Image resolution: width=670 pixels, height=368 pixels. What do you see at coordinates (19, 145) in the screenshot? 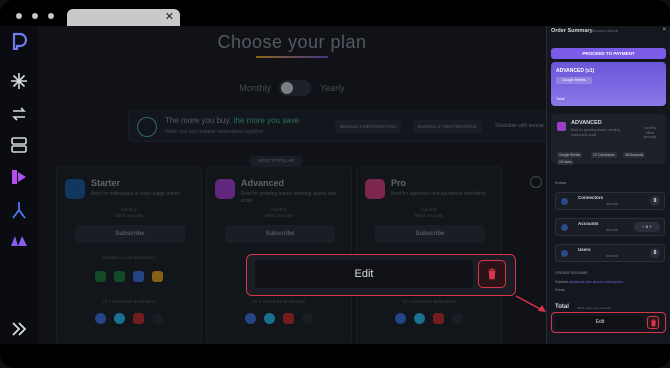
I see `server-icon` at bounding box center [19, 145].